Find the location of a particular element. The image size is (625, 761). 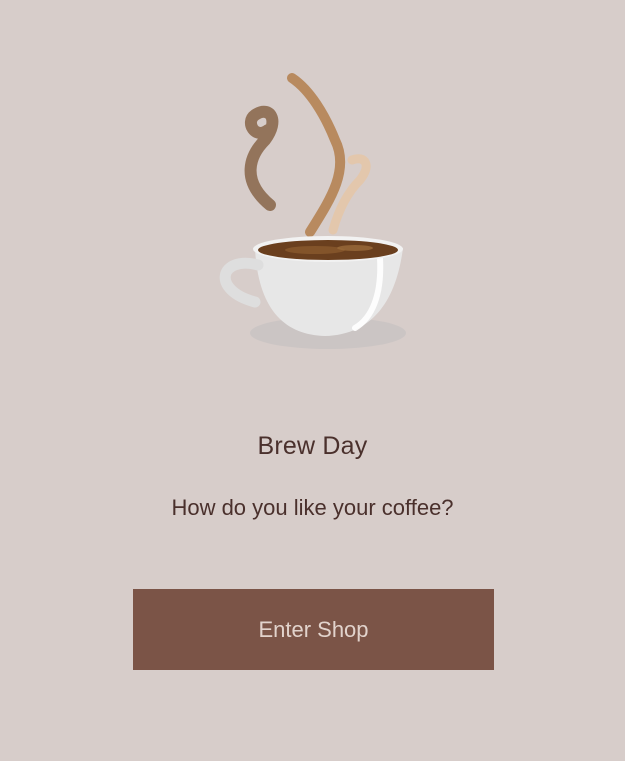

enter-shop-button: Enter Shop is located at coordinates (313, 629).